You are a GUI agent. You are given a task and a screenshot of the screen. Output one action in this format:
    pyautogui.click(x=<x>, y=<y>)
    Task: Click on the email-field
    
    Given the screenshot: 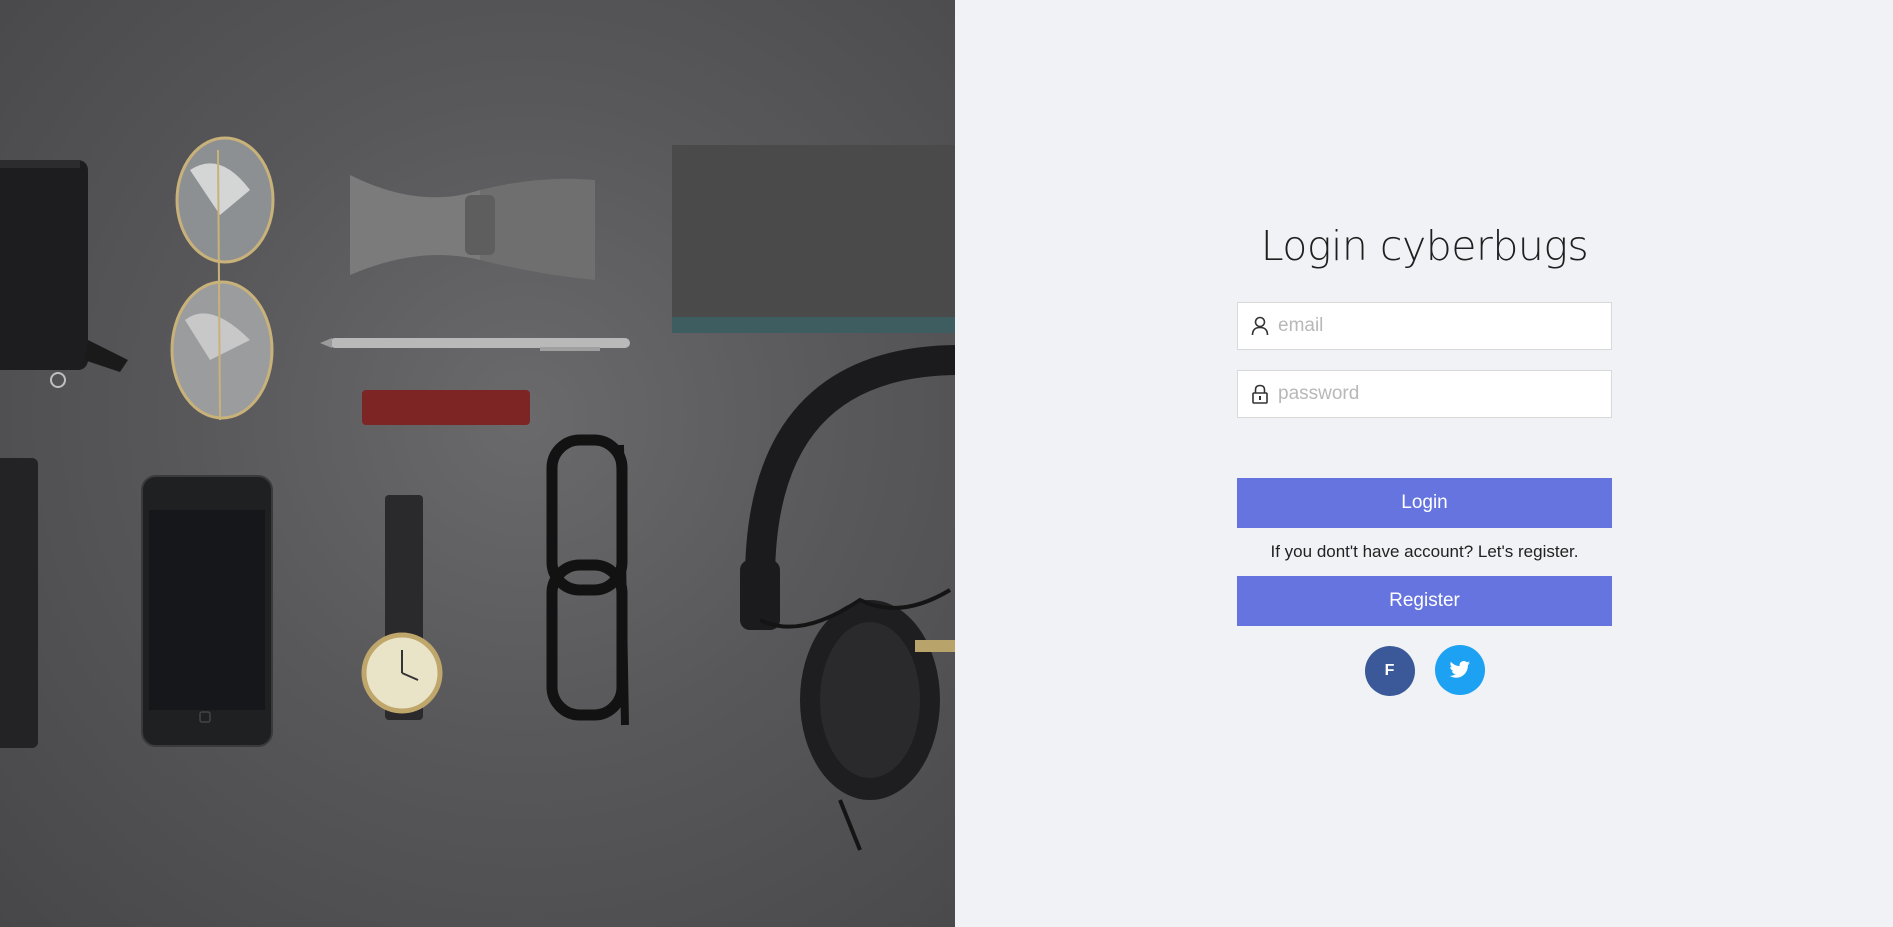 What is the action you would take?
    pyautogui.click(x=1424, y=326)
    